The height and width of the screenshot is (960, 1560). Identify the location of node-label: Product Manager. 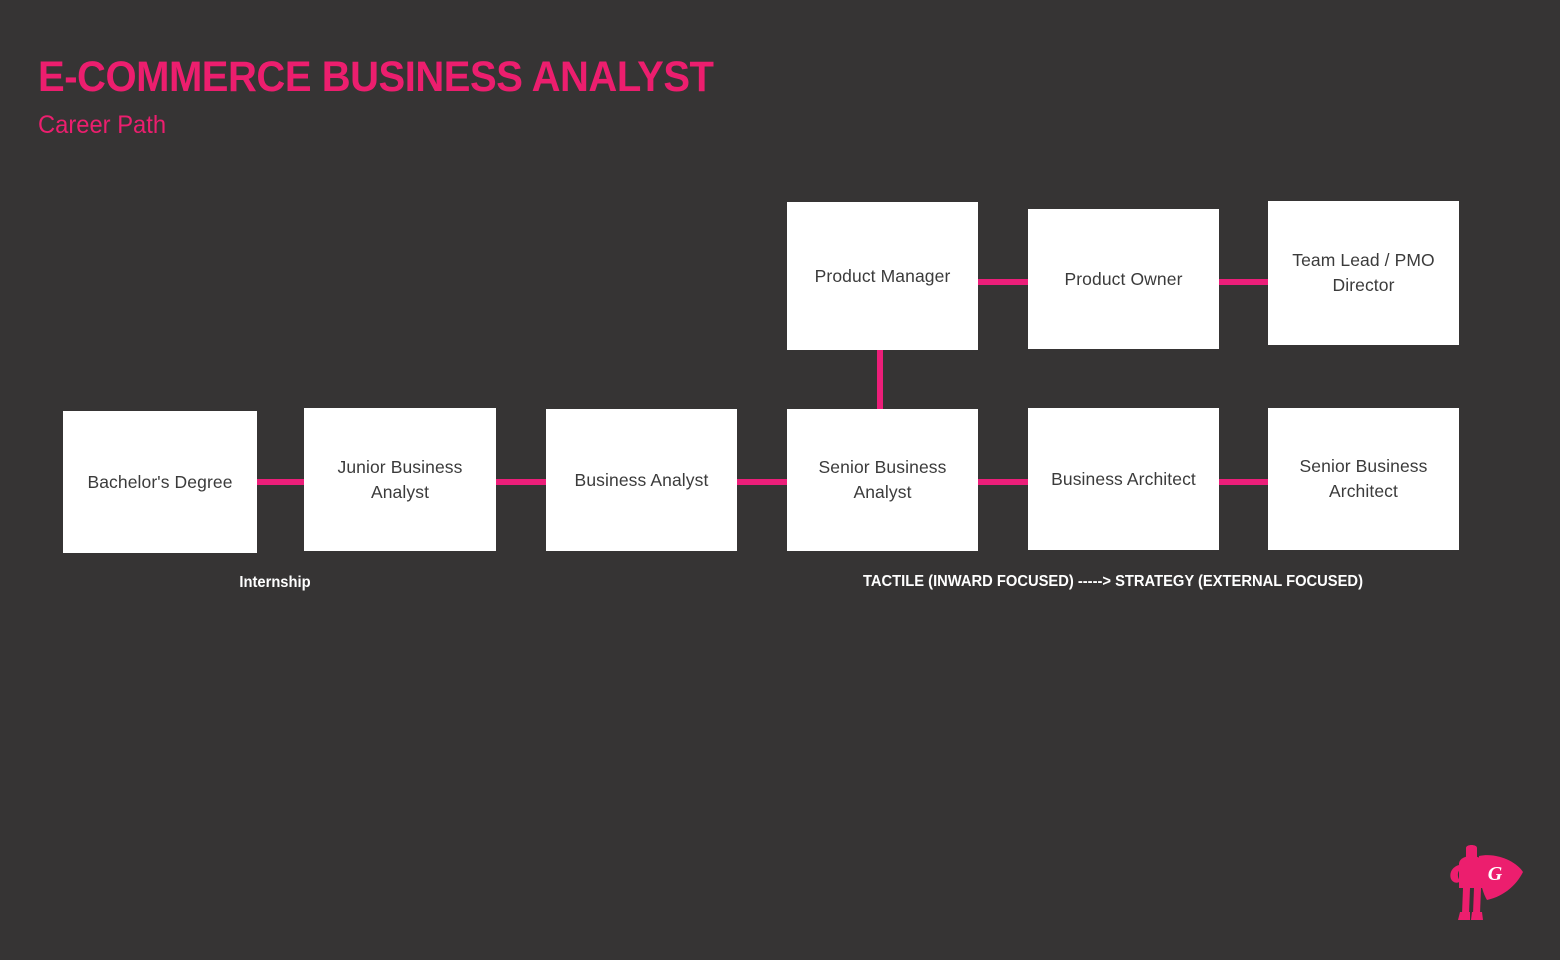
(882, 275).